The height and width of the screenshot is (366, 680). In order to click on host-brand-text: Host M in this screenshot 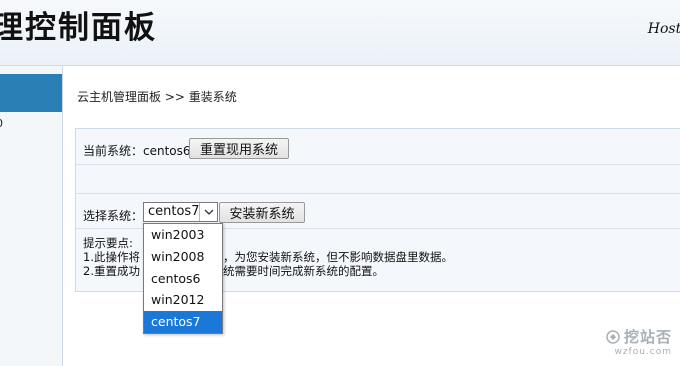, I will do `click(663, 29)`.